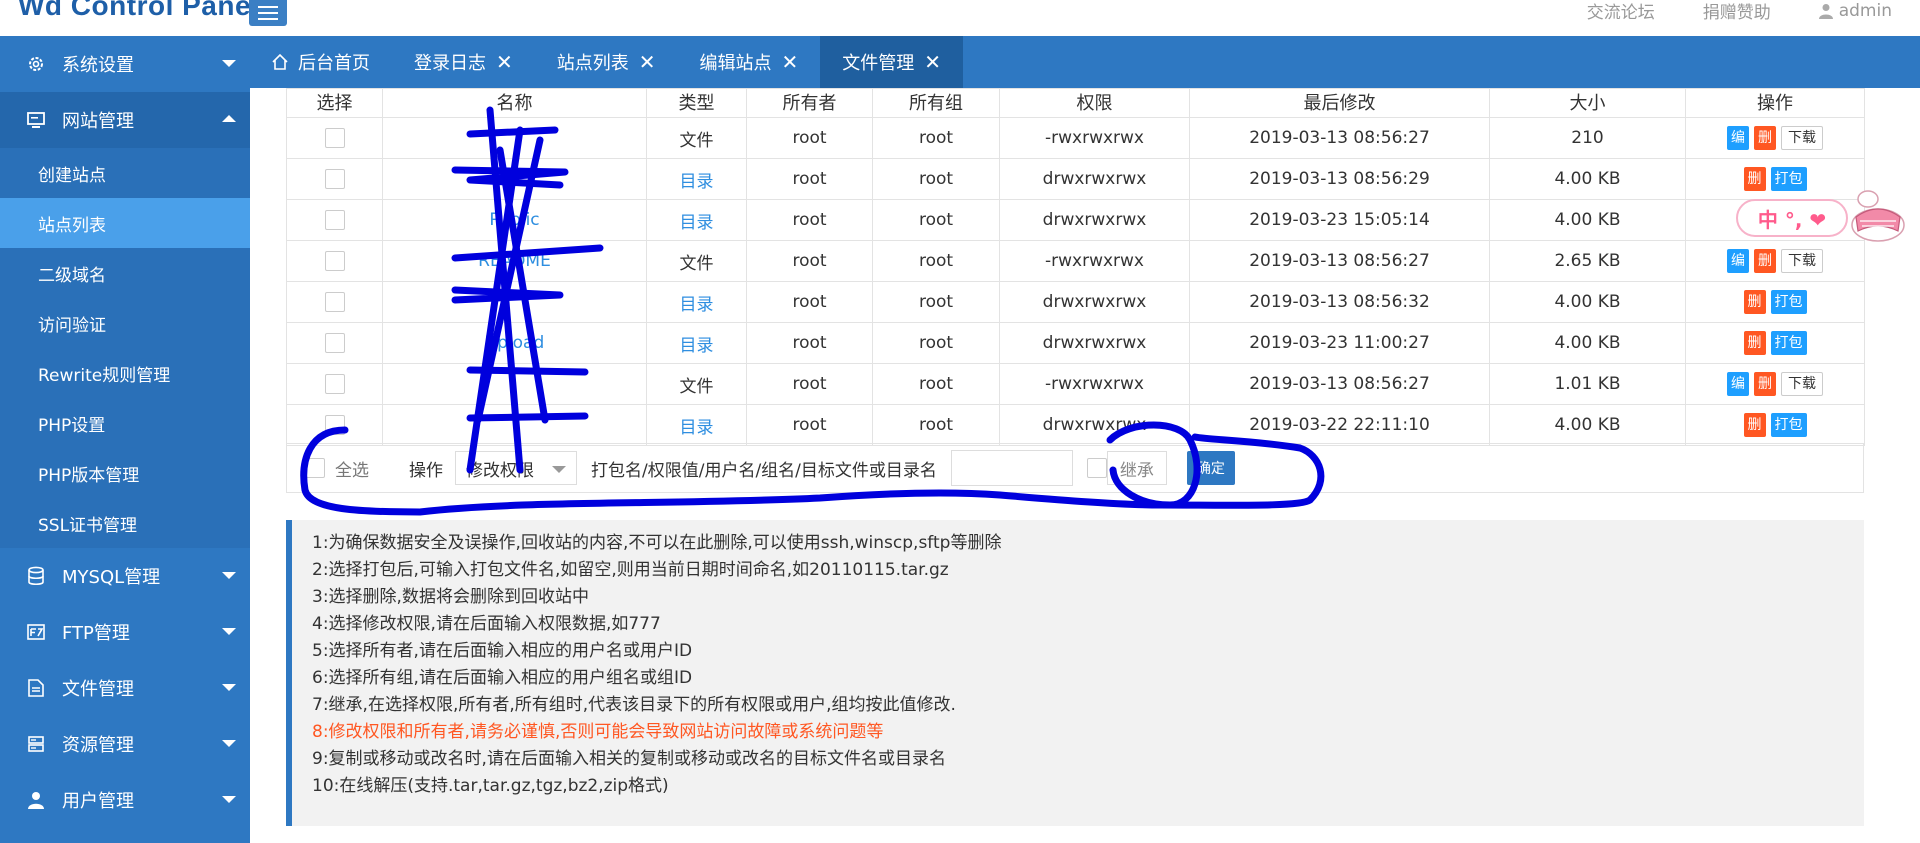  Describe the element at coordinates (125, 523) in the screenshot. I see `sidebar-item-ssl: SSL证书管理` at that location.